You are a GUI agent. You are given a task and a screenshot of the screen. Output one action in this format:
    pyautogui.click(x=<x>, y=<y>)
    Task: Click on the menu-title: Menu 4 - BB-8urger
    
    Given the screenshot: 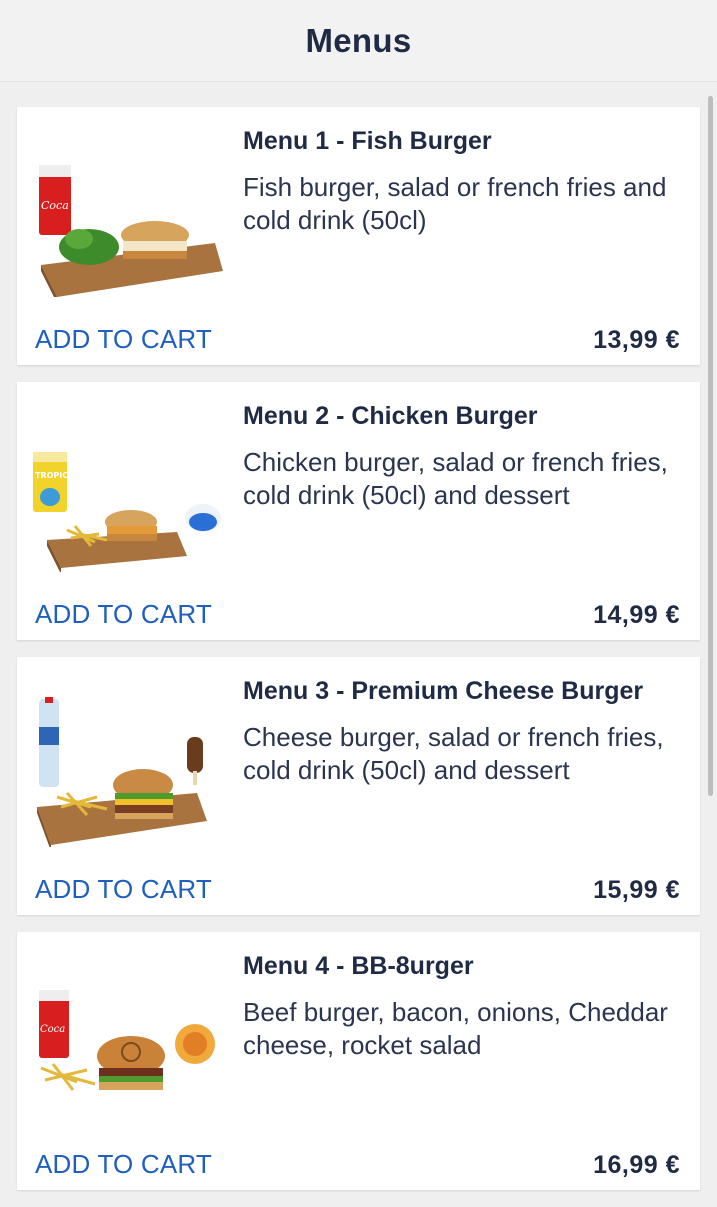 What is the action you would take?
    pyautogui.click(x=358, y=966)
    